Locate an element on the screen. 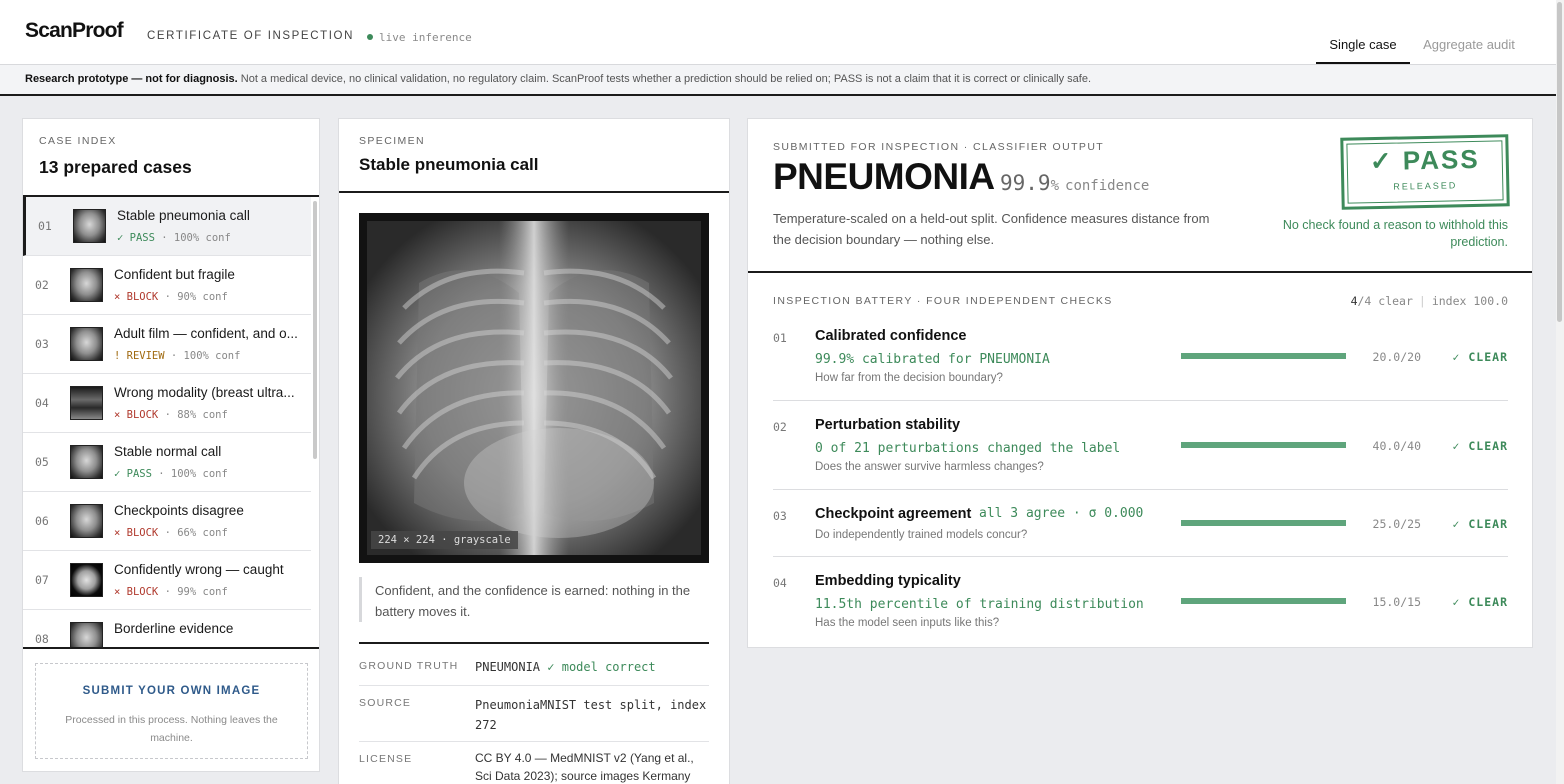 This screenshot has width=1564, height=784. case-title: Borderline evidence is located at coordinates (174, 628).